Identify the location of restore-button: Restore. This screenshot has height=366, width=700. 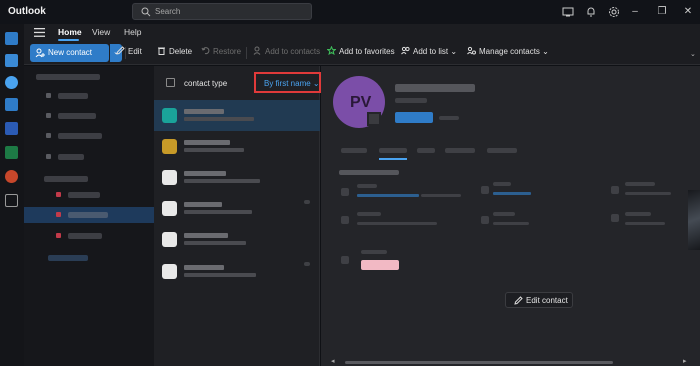
(221, 53).